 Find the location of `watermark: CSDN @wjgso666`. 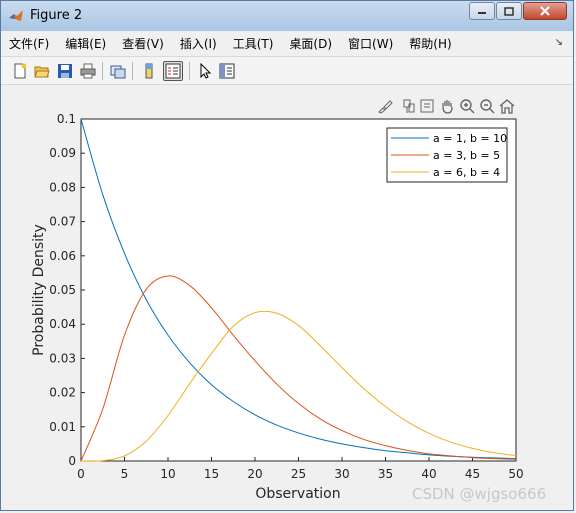

watermark: CSDN @wjgso666 is located at coordinates (479, 494).